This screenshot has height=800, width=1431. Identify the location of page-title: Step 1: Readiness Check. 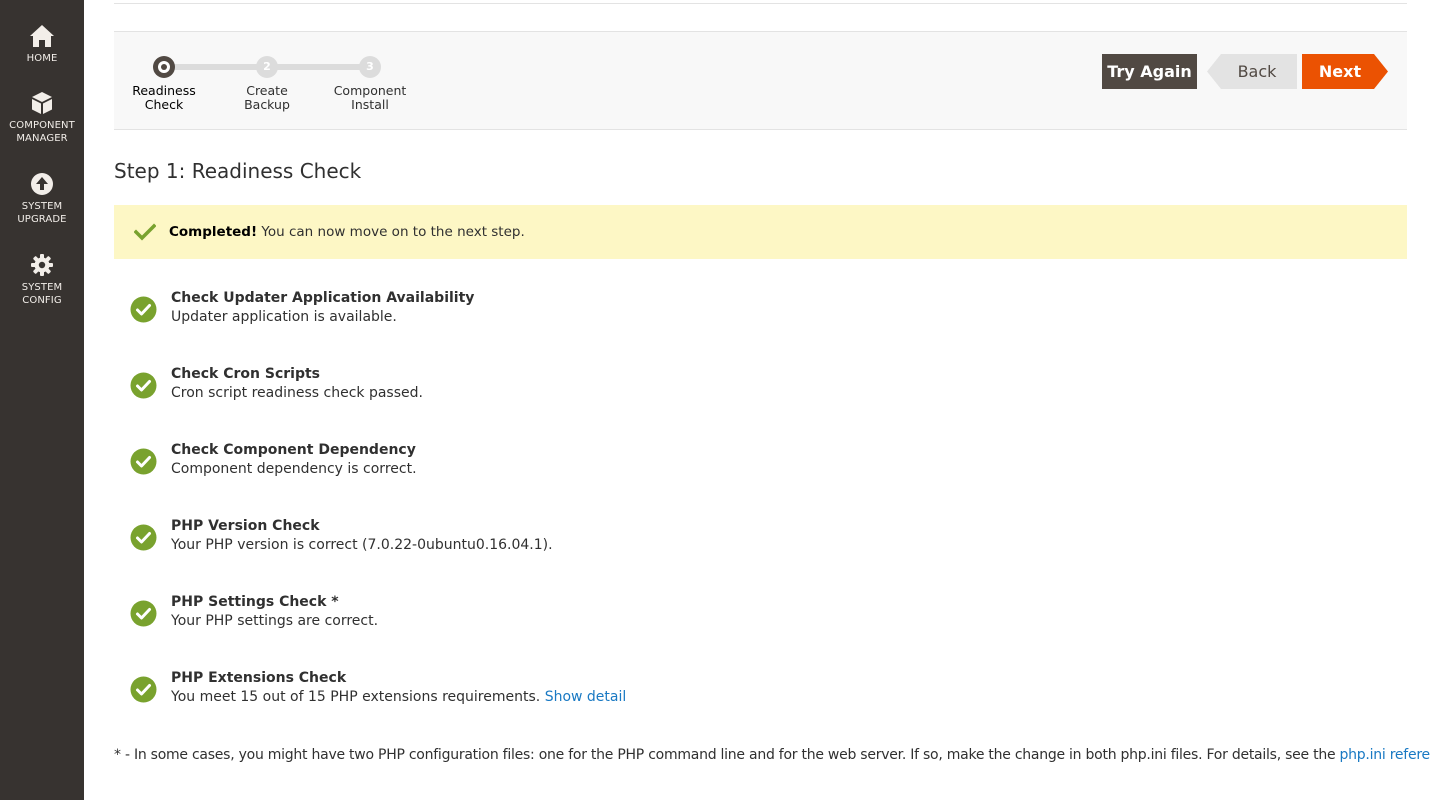
(238, 171).